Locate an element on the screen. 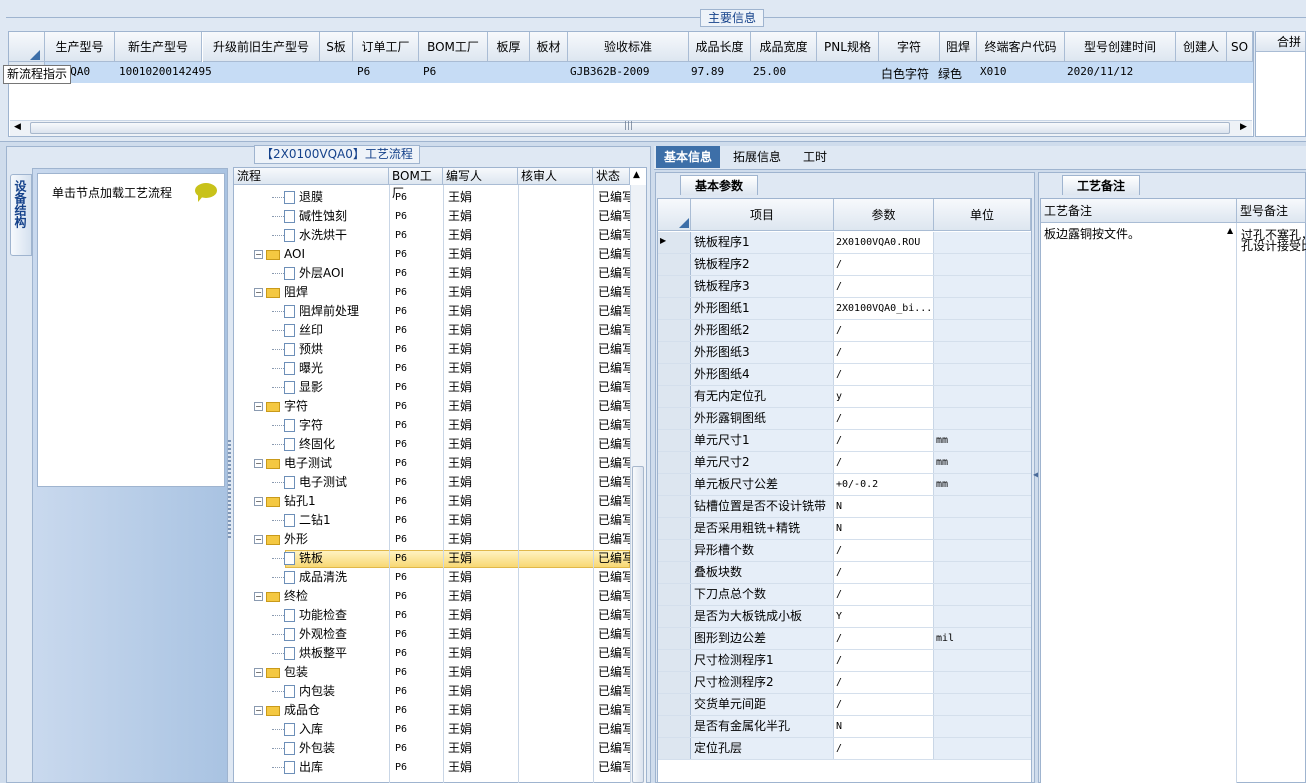 This screenshot has width=1306, height=783. flow-node: − 钻孔1 is located at coordinates (285, 501).